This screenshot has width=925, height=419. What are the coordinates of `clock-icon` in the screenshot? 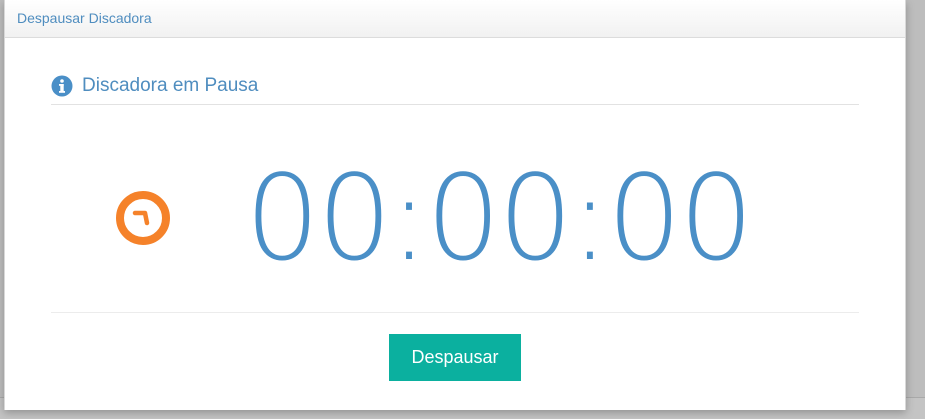 It's located at (143, 218).